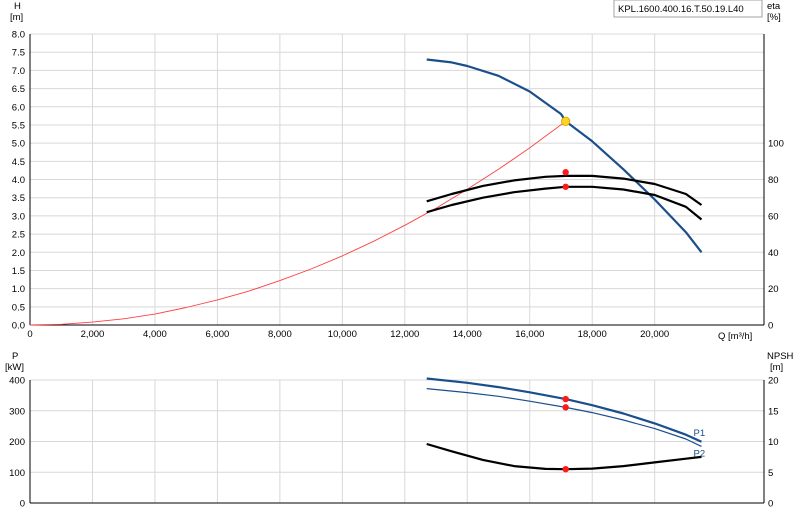  Describe the element at coordinates (404, 334) in the screenshot. I see `x-tick-label: 12,000` at that location.